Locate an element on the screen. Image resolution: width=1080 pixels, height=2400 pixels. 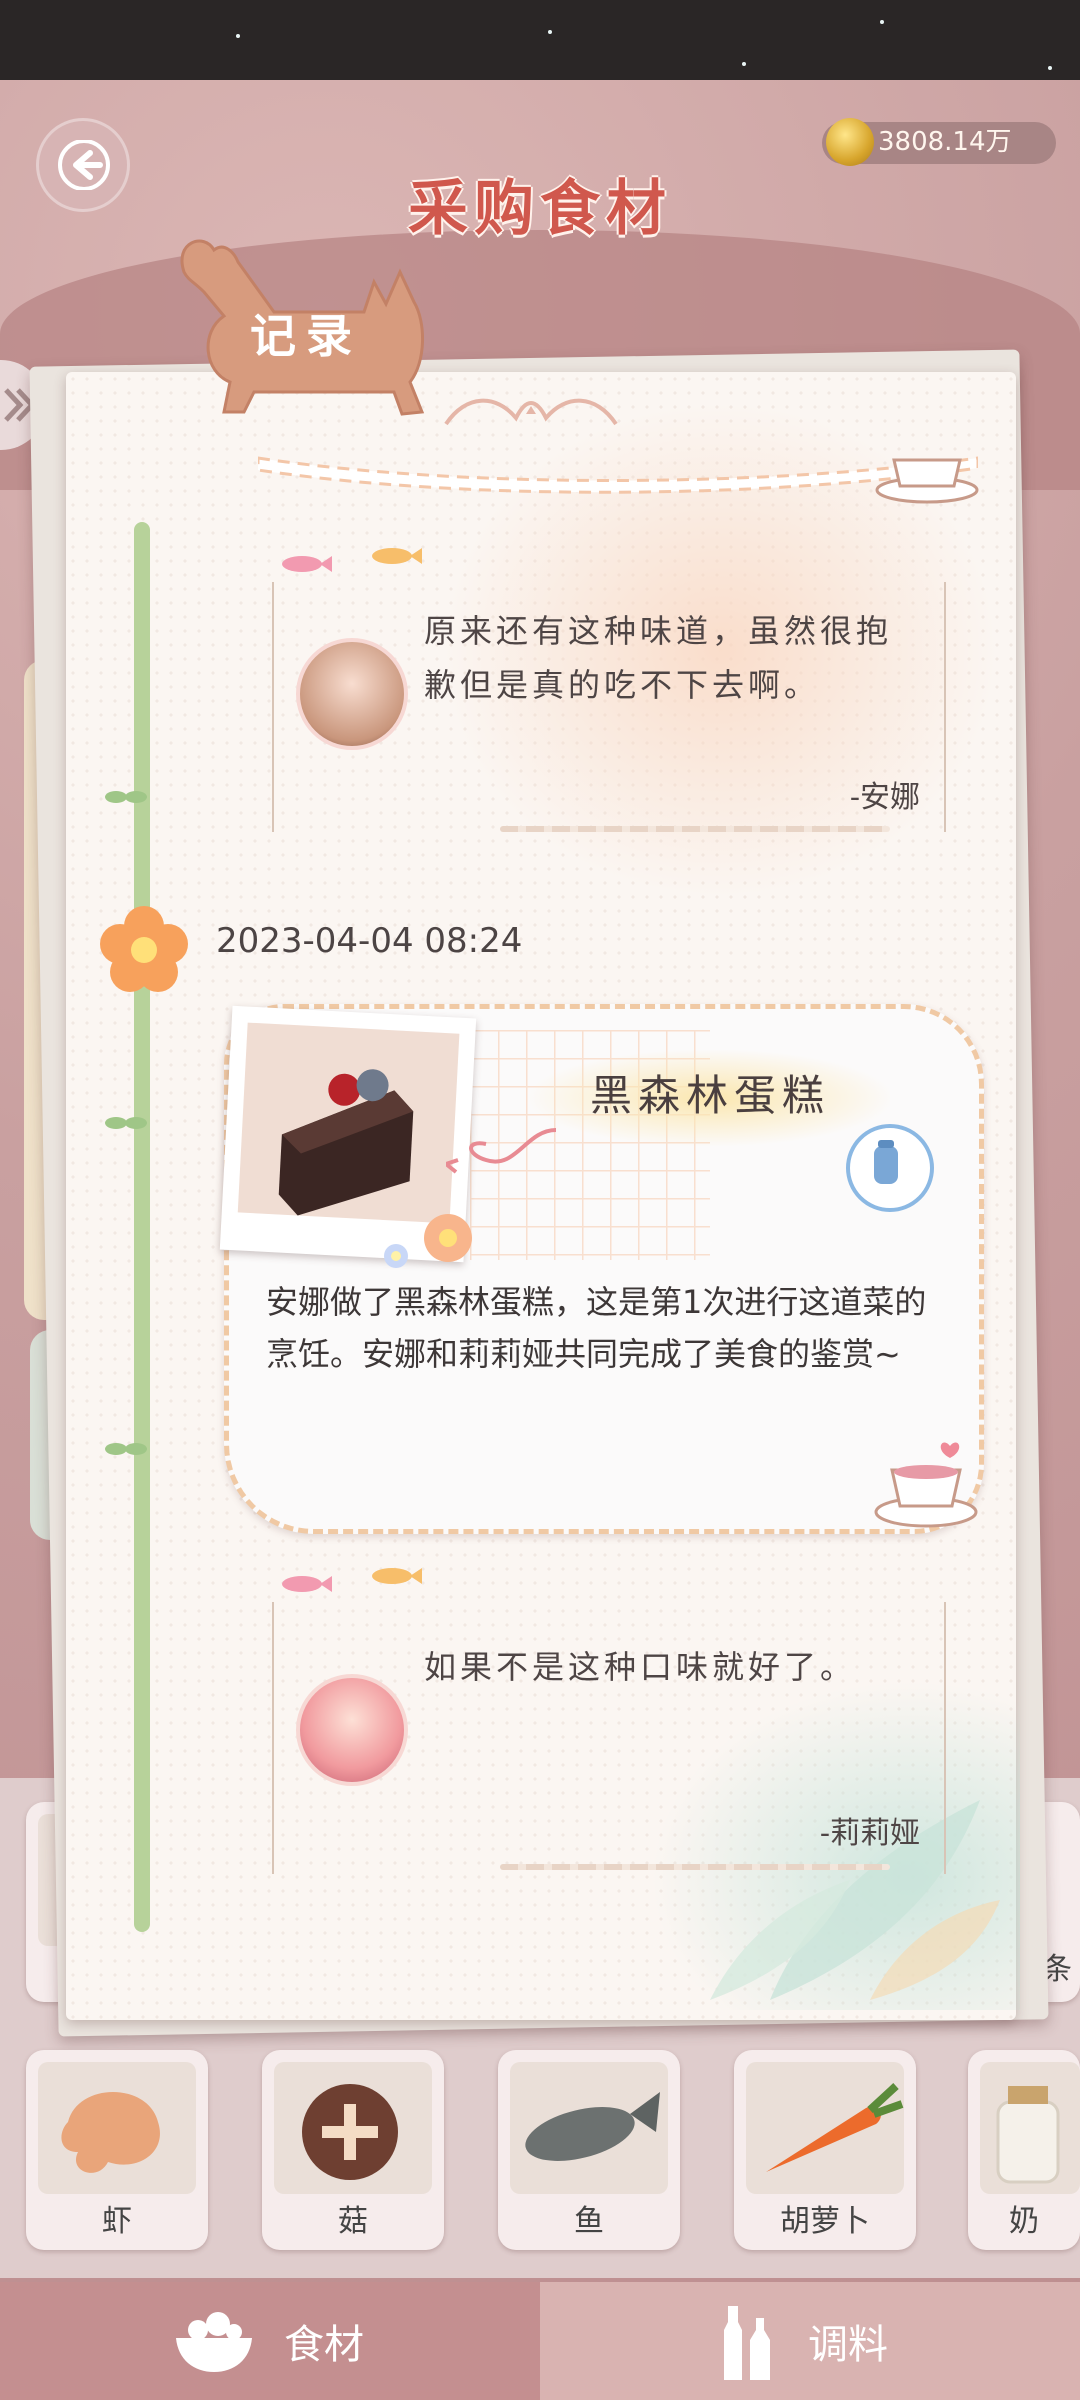
fish-icon is located at coordinates (589, 2128).